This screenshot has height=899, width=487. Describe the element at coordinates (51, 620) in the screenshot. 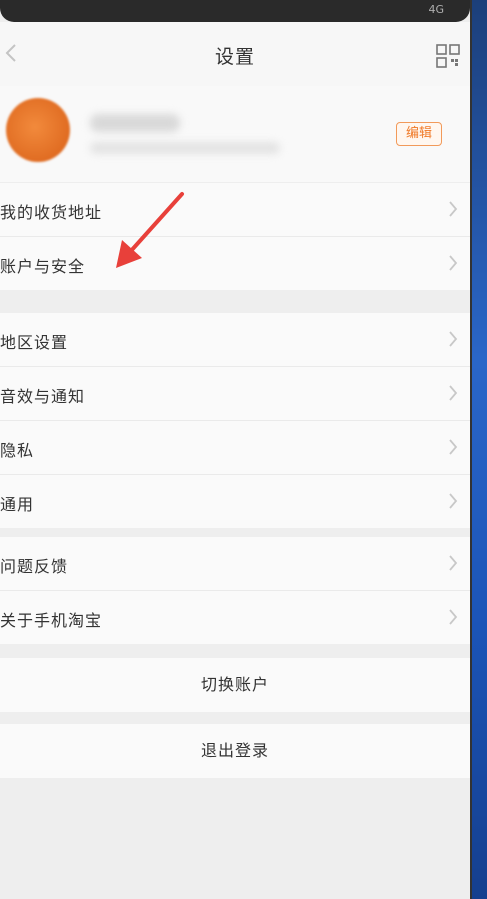

I see `row-label: 关于手机淘宝` at that location.